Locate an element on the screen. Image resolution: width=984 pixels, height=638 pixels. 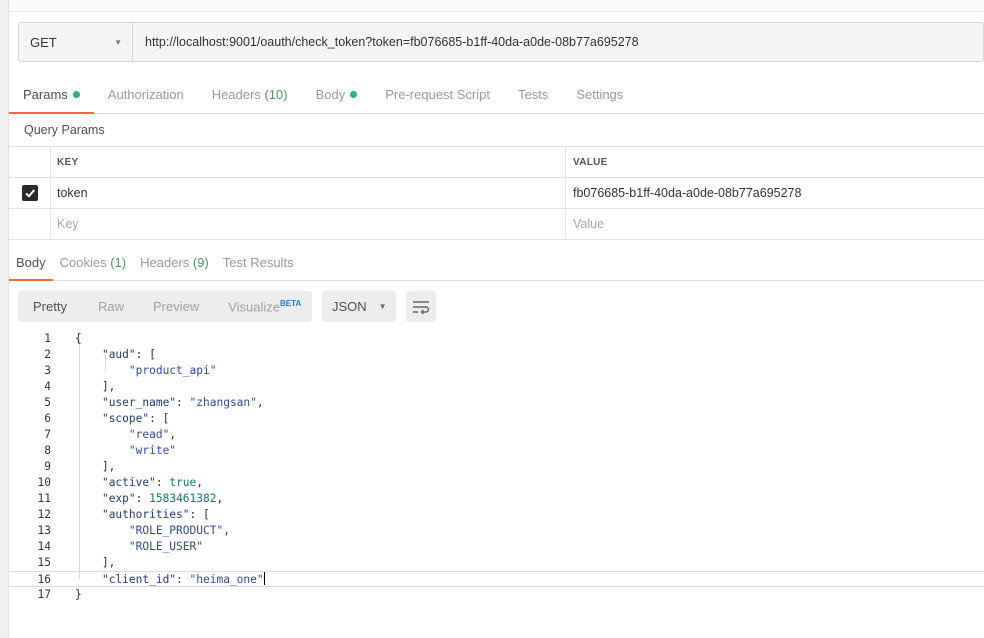
new-param-checkbox-cell is located at coordinates (29, 224).